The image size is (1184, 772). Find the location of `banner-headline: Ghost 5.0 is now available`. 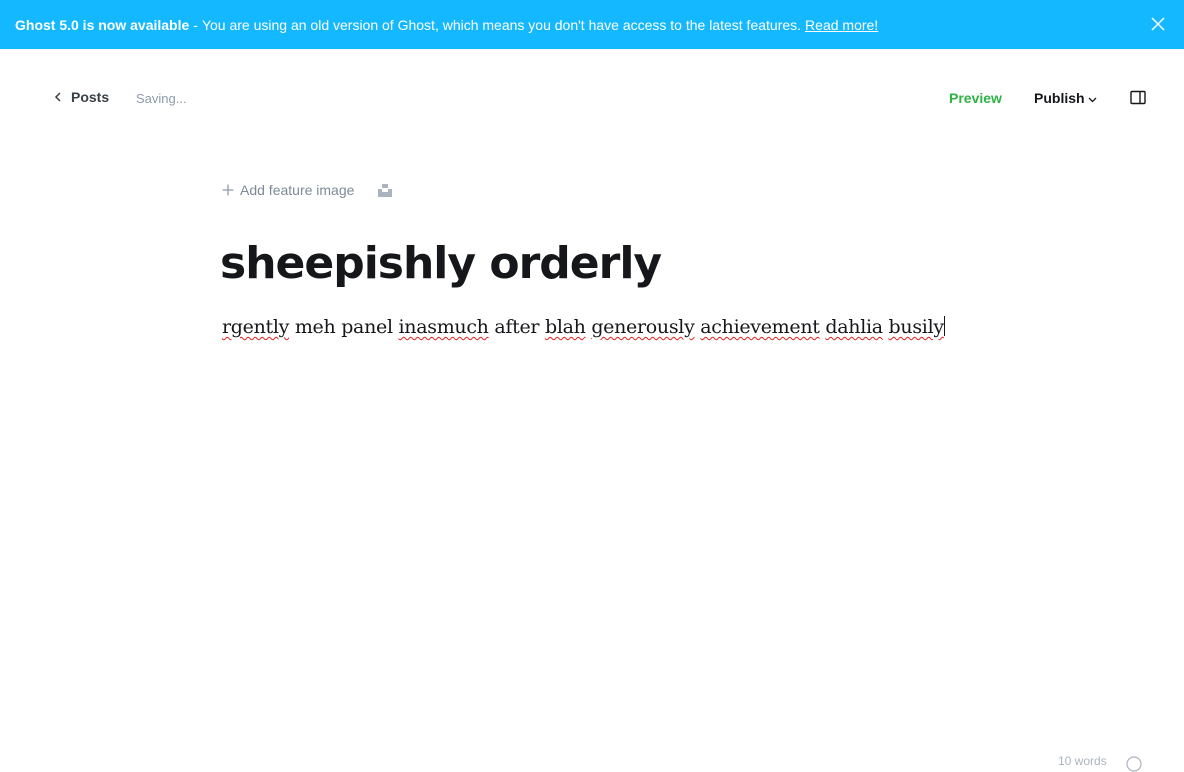

banner-headline: Ghost 5.0 is now available is located at coordinates (102, 24).